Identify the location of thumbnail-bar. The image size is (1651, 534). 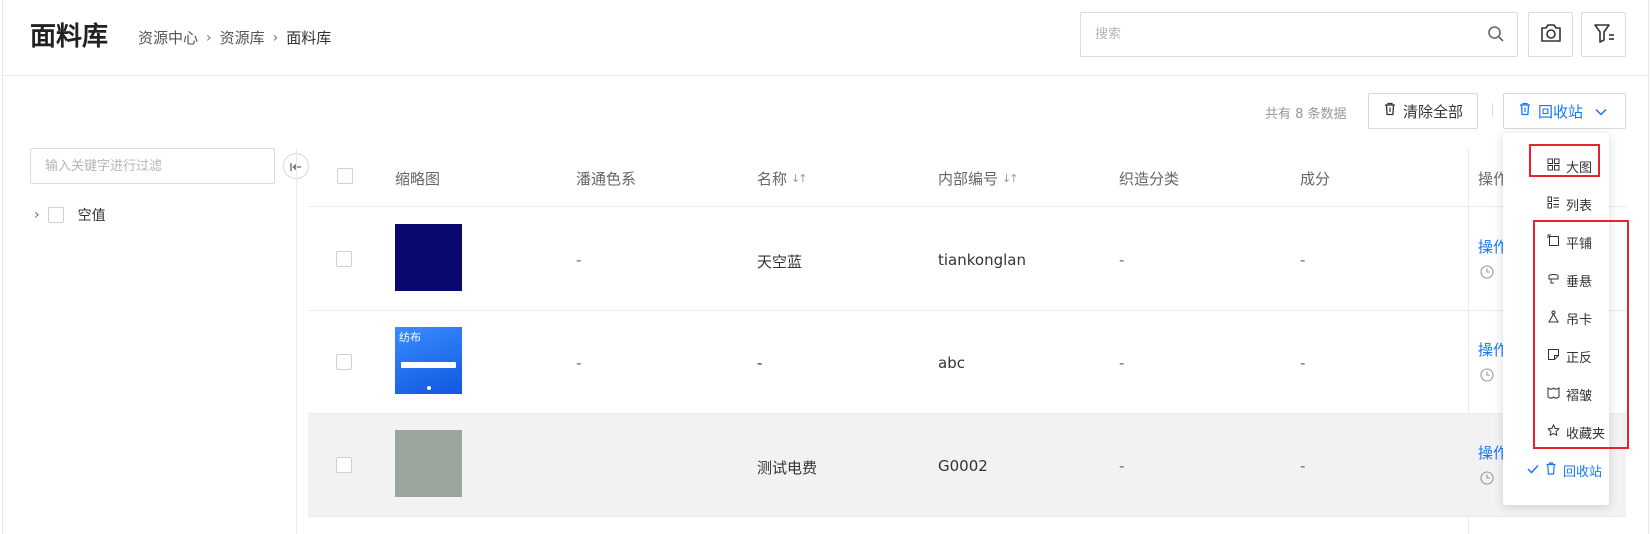
(428, 365).